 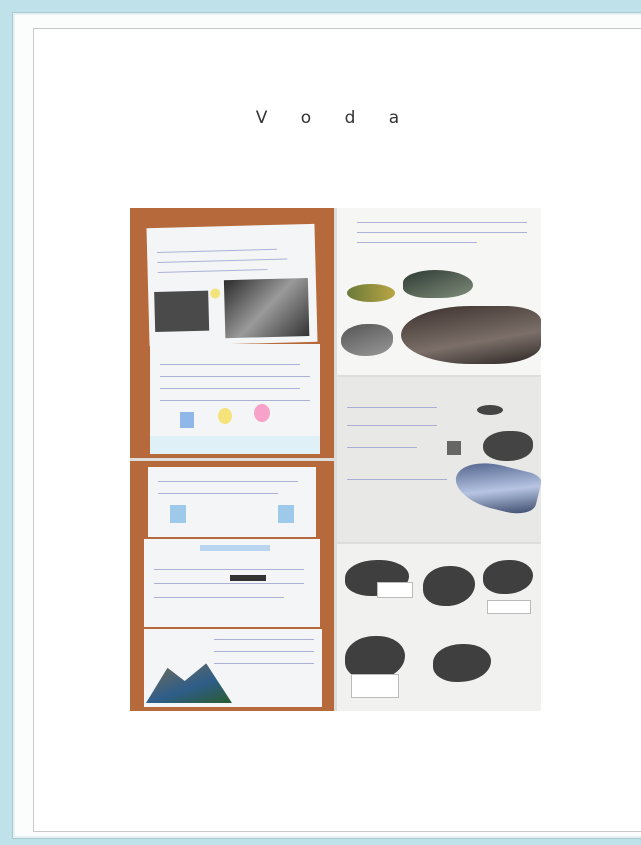 I want to click on photo-fossils, so click(x=439, y=627).